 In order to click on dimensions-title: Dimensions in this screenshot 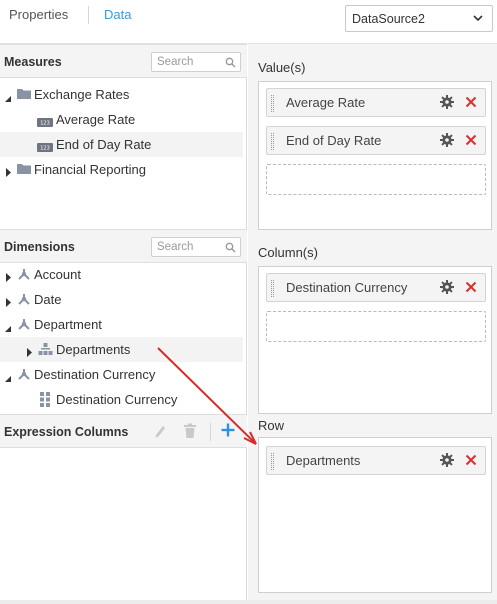, I will do `click(39, 247)`.